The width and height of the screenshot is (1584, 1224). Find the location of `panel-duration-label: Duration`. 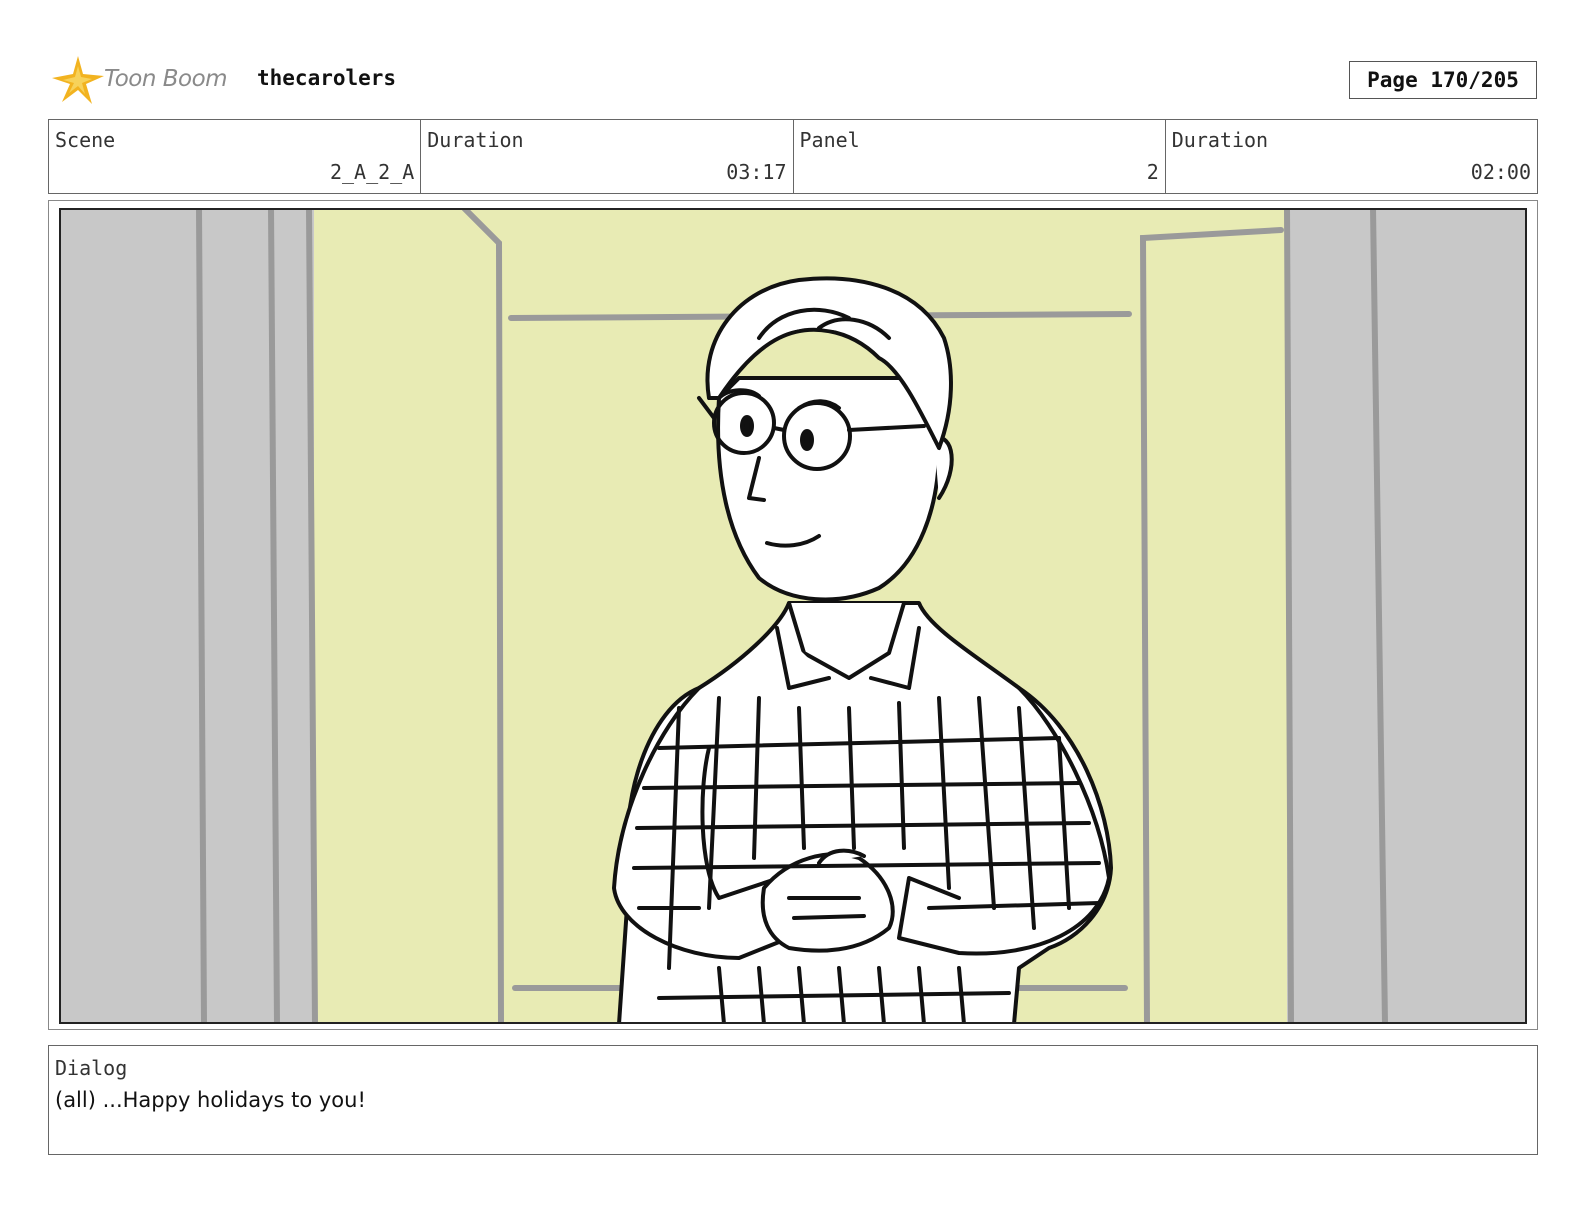

panel-duration-label: Duration is located at coordinates (1220, 140).